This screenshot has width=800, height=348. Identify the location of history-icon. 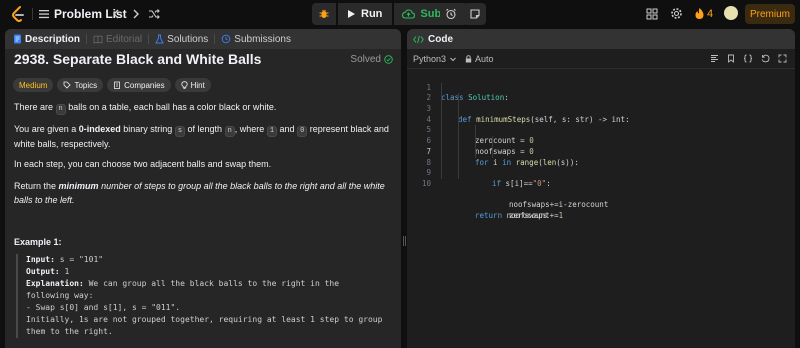
(226, 39).